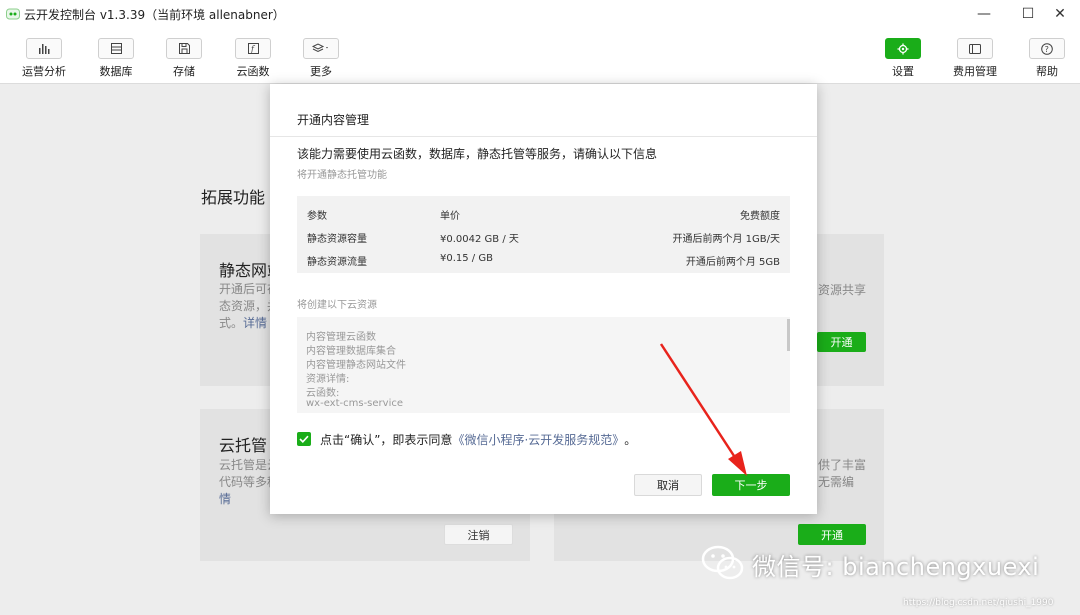  I want to click on wechat-icon, so click(722, 562).